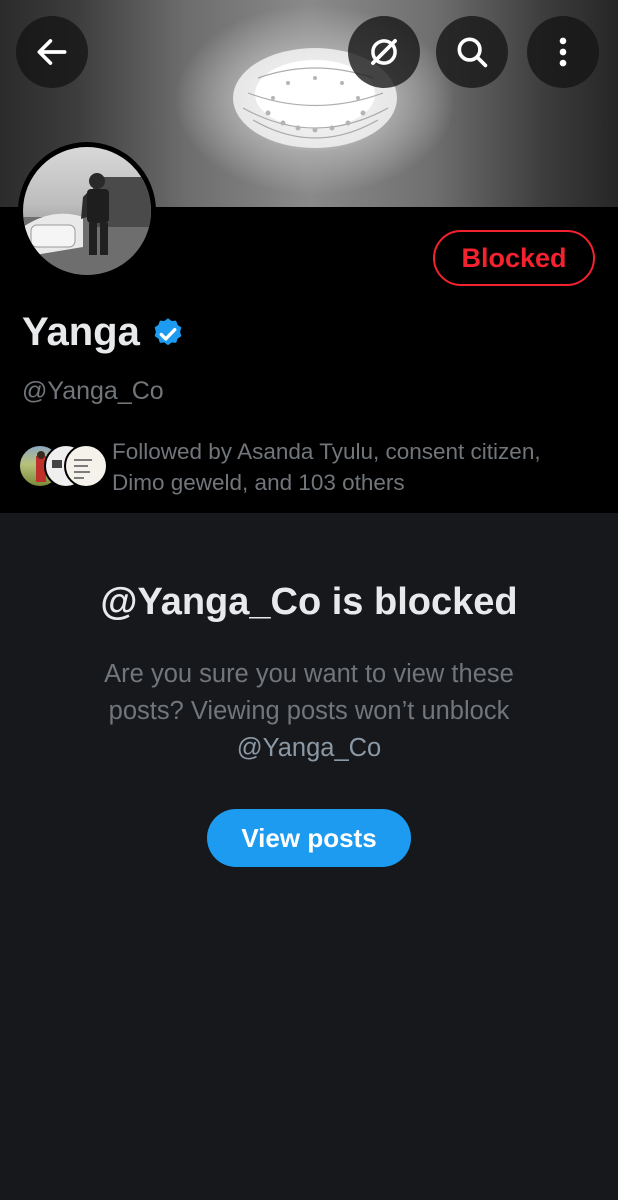 The image size is (618, 1200). Describe the element at coordinates (168, 332) in the screenshot. I see `verified-badge-icon` at that location.